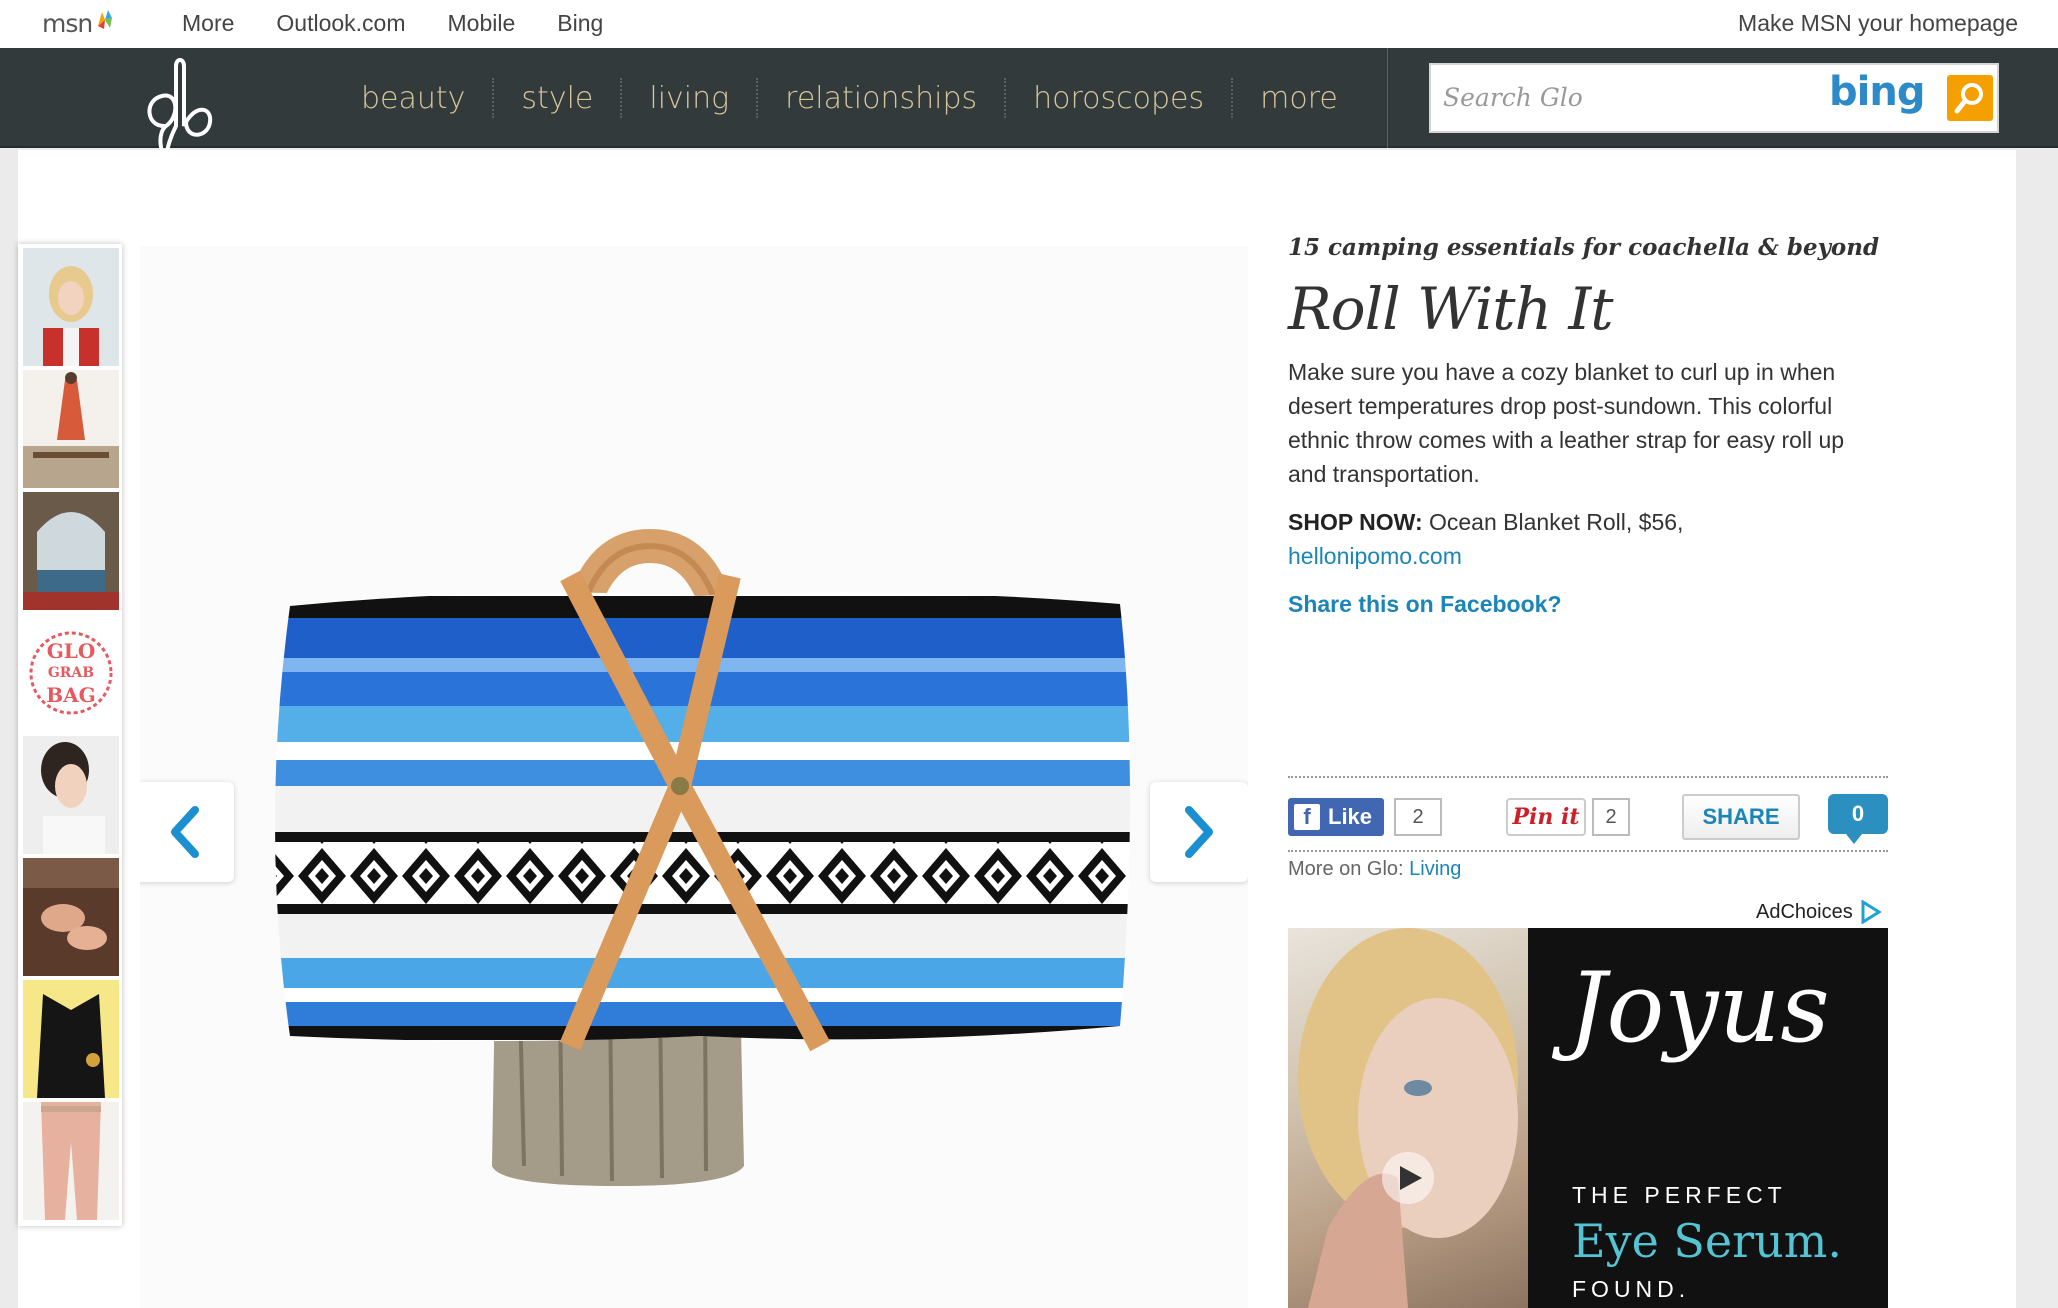 This screenshot has width=2058, height=1308. I want to click on chevron-right-icon, so click(1199, 832).